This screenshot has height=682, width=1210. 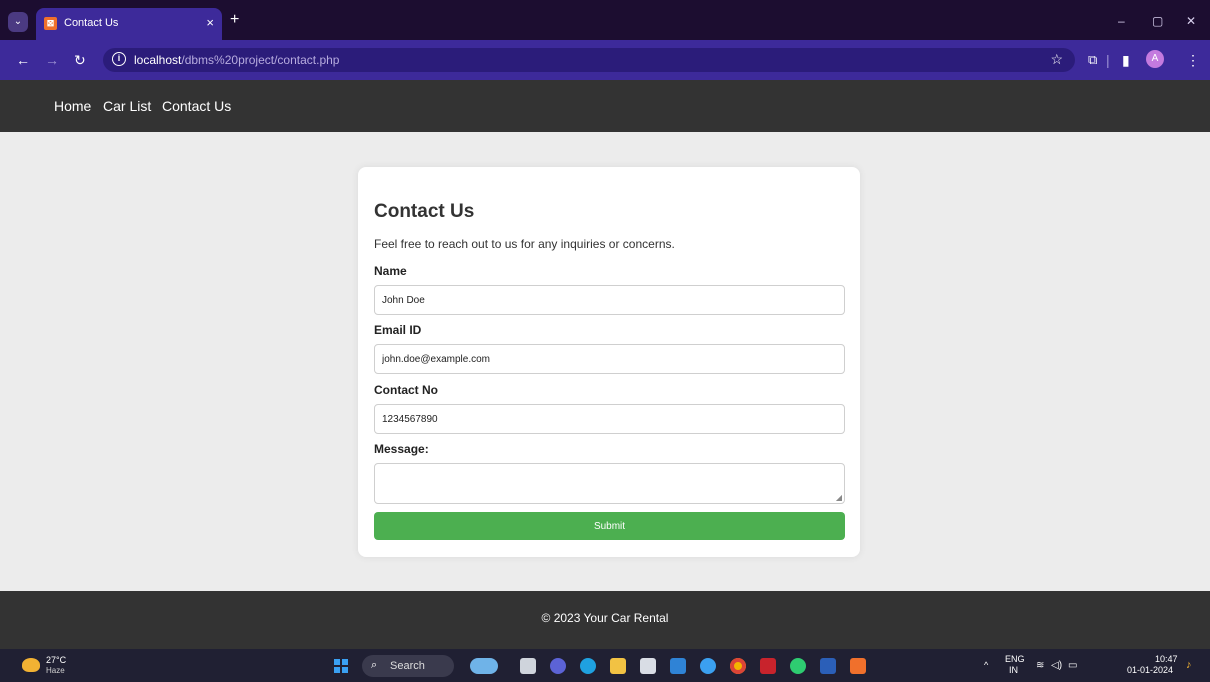 What do you see at coordinates (1015, 659) in the screenshot?
I see `language-indicator: ENG` at bounding box center [1015, 659].